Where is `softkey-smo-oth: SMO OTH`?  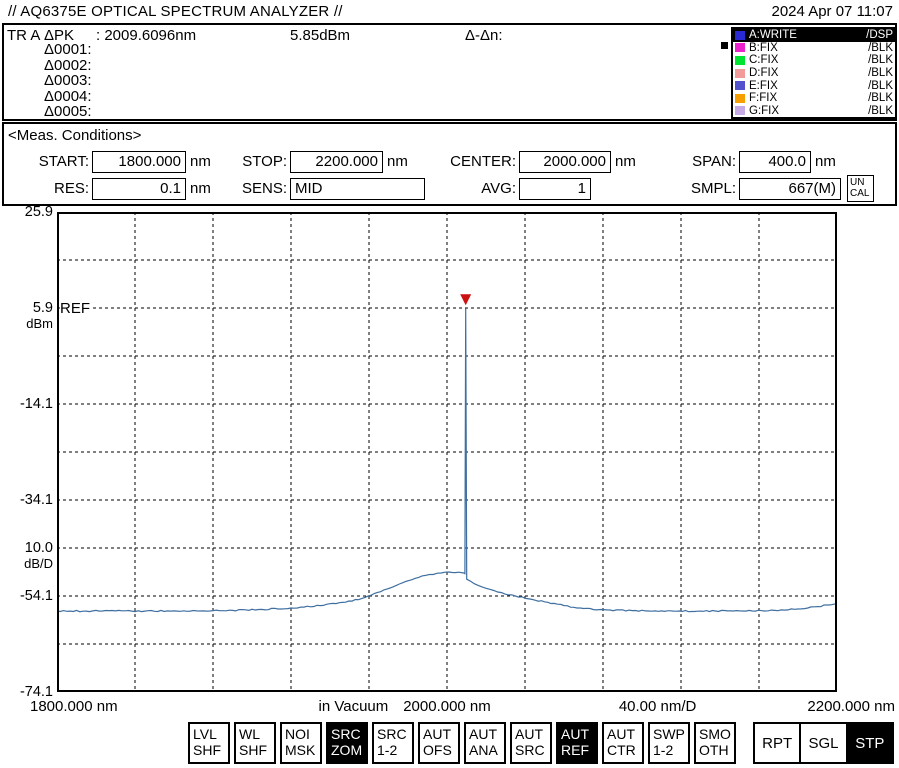
softkey-smo-oth: SMO OTH is located at coordinates (715, 743).